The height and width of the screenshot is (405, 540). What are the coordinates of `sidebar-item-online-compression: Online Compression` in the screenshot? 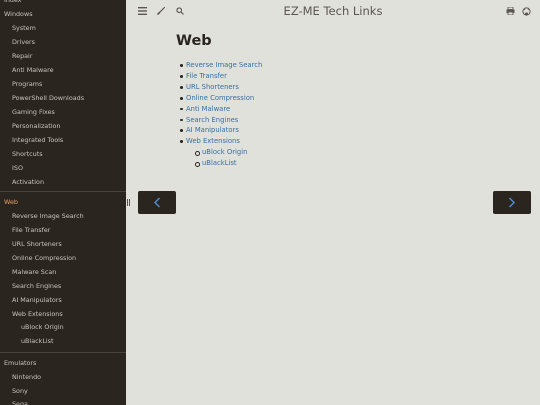 It's located at (63, 258).